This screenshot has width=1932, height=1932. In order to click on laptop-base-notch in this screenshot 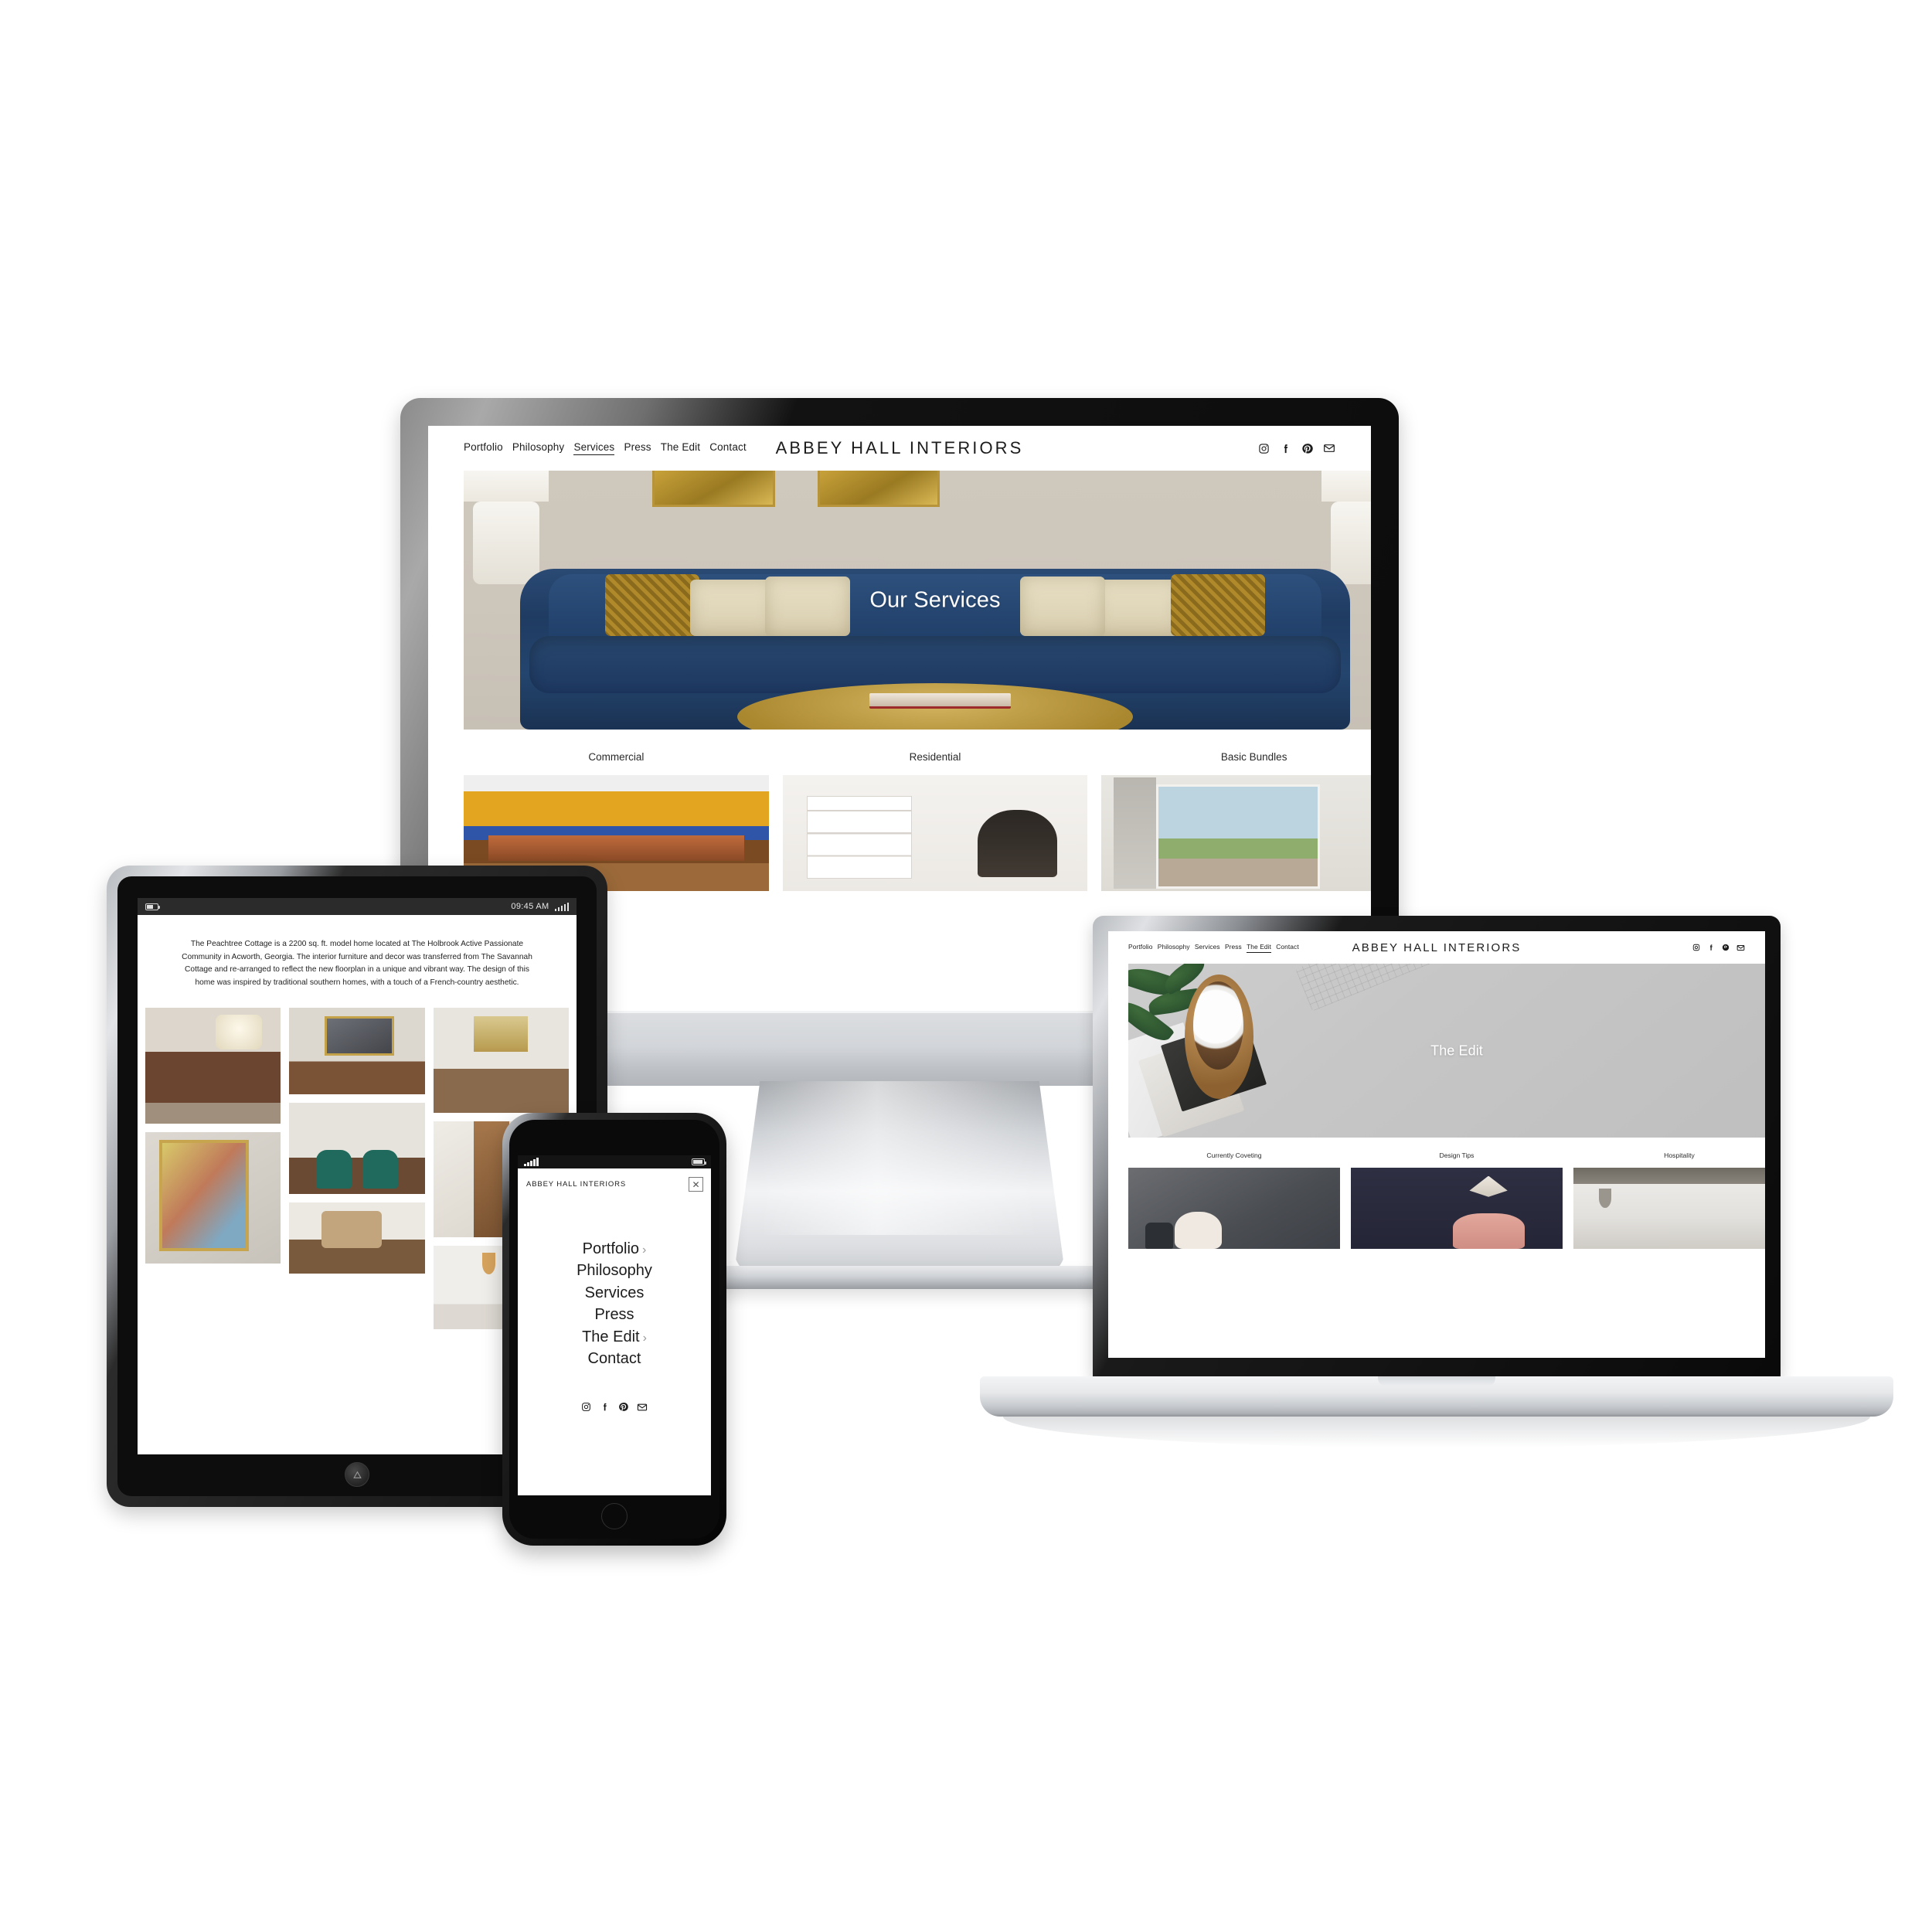, I will do `click(1437, 1381)`.